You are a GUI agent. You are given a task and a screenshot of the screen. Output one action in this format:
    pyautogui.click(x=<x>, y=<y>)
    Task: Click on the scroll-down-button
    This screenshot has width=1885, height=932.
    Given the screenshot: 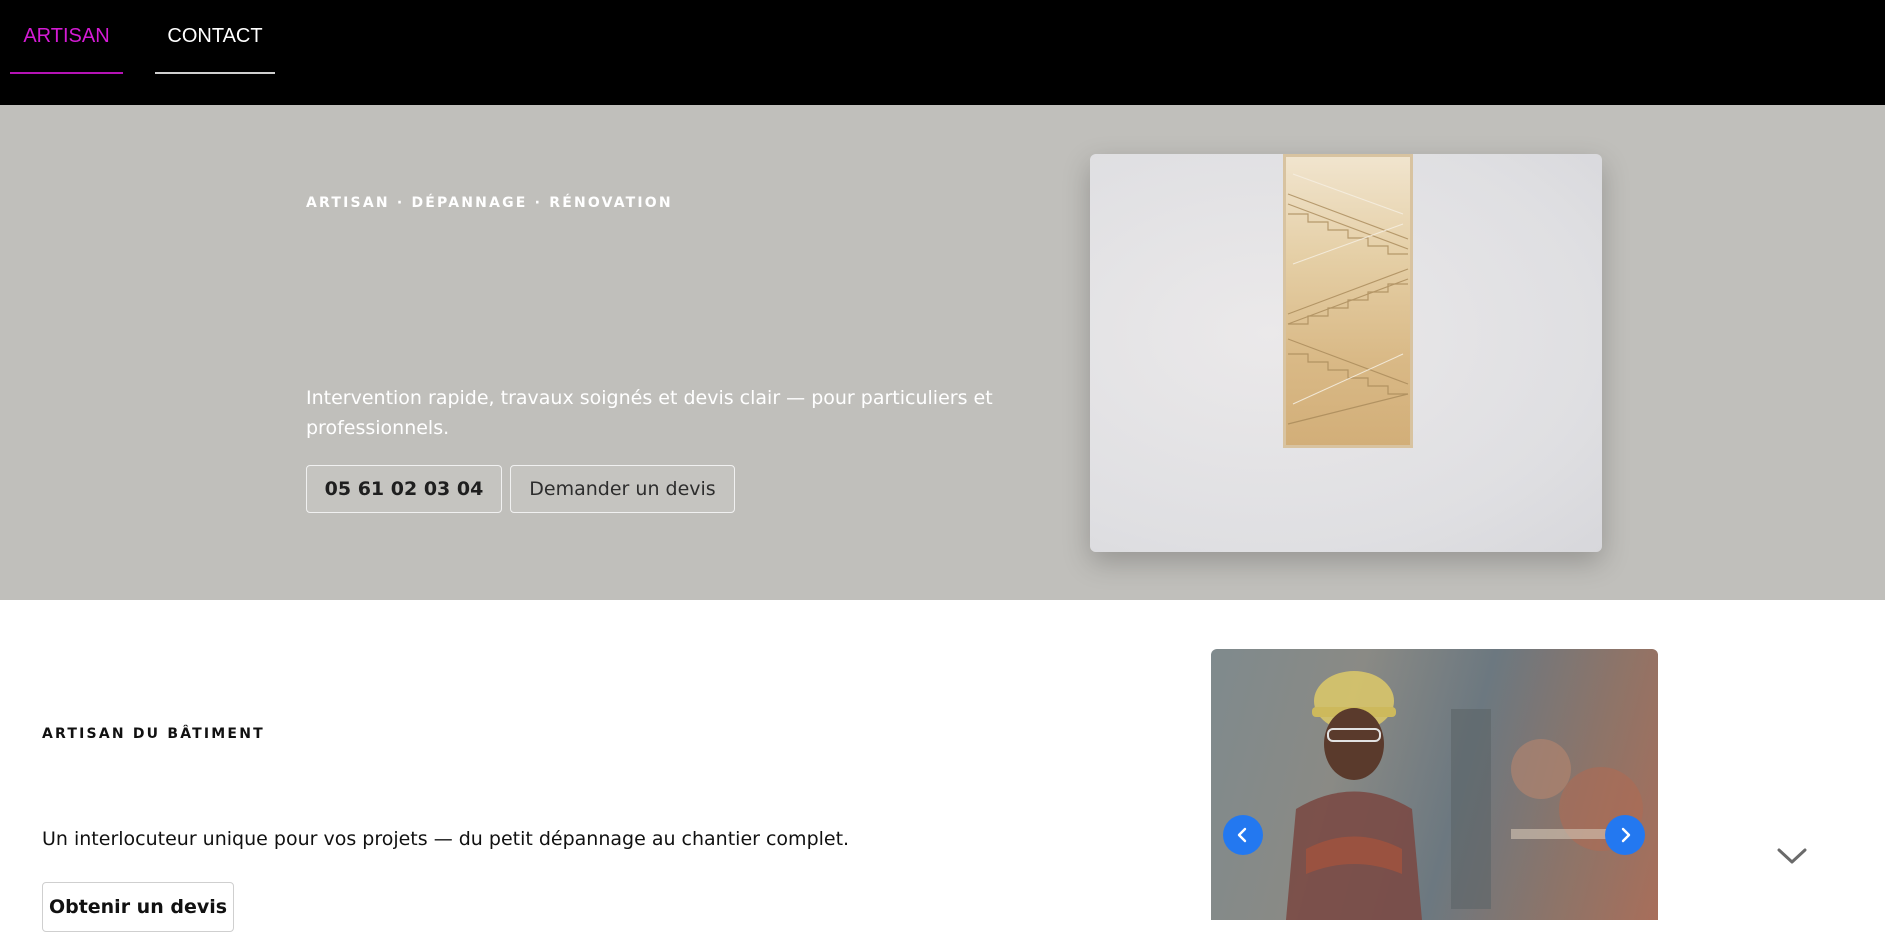 What is the action you would take?
    pyautogui.click(x=1792, y=856)
    